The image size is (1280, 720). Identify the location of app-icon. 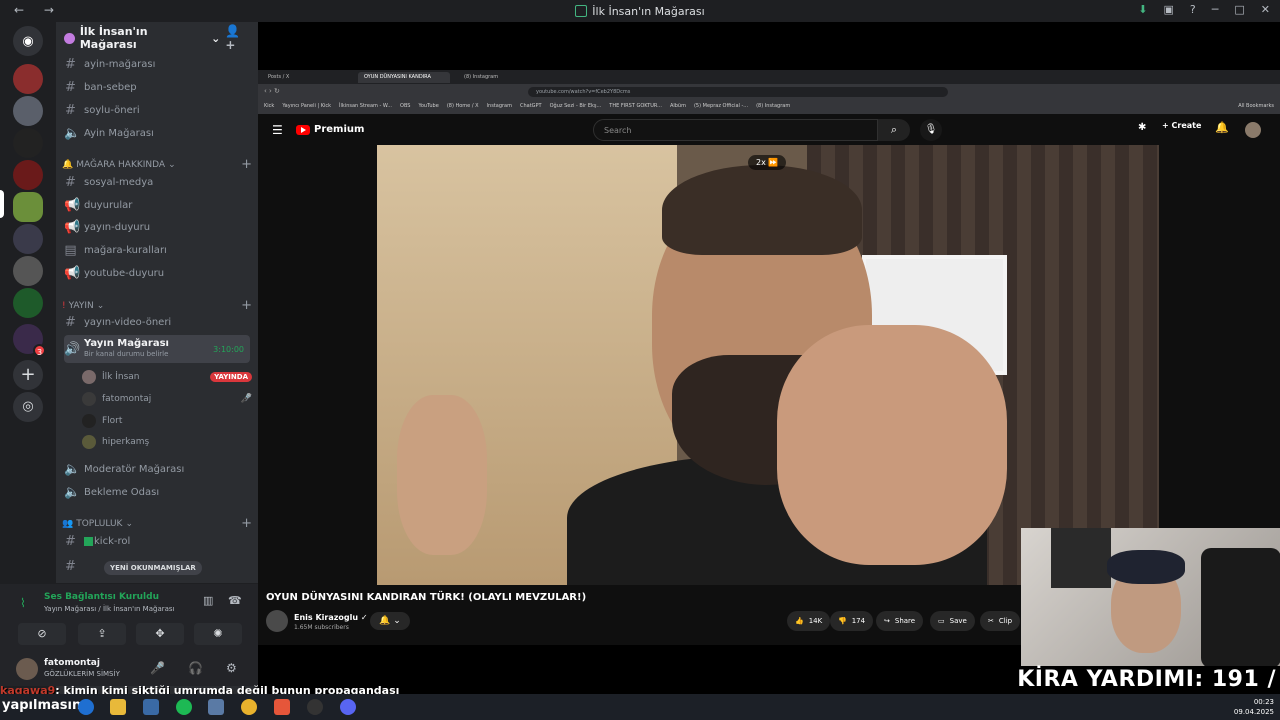
(151, 707).